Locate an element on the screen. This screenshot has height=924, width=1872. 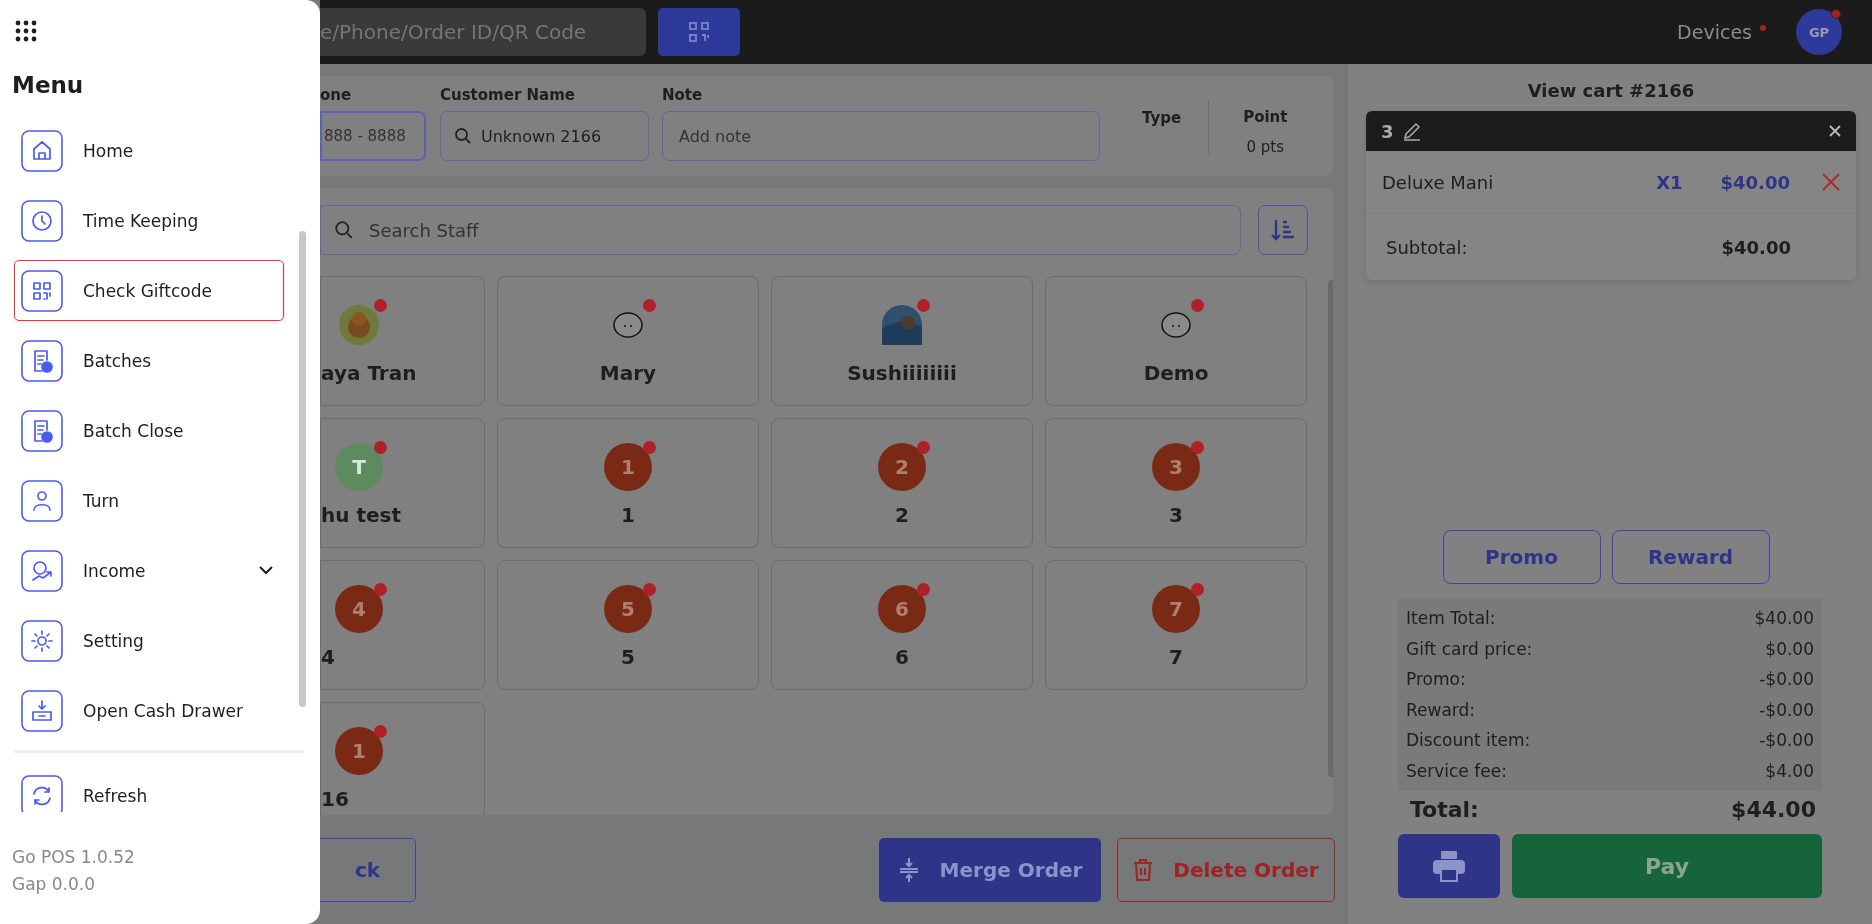
field-label: Note is located at coordinates (683, 95).